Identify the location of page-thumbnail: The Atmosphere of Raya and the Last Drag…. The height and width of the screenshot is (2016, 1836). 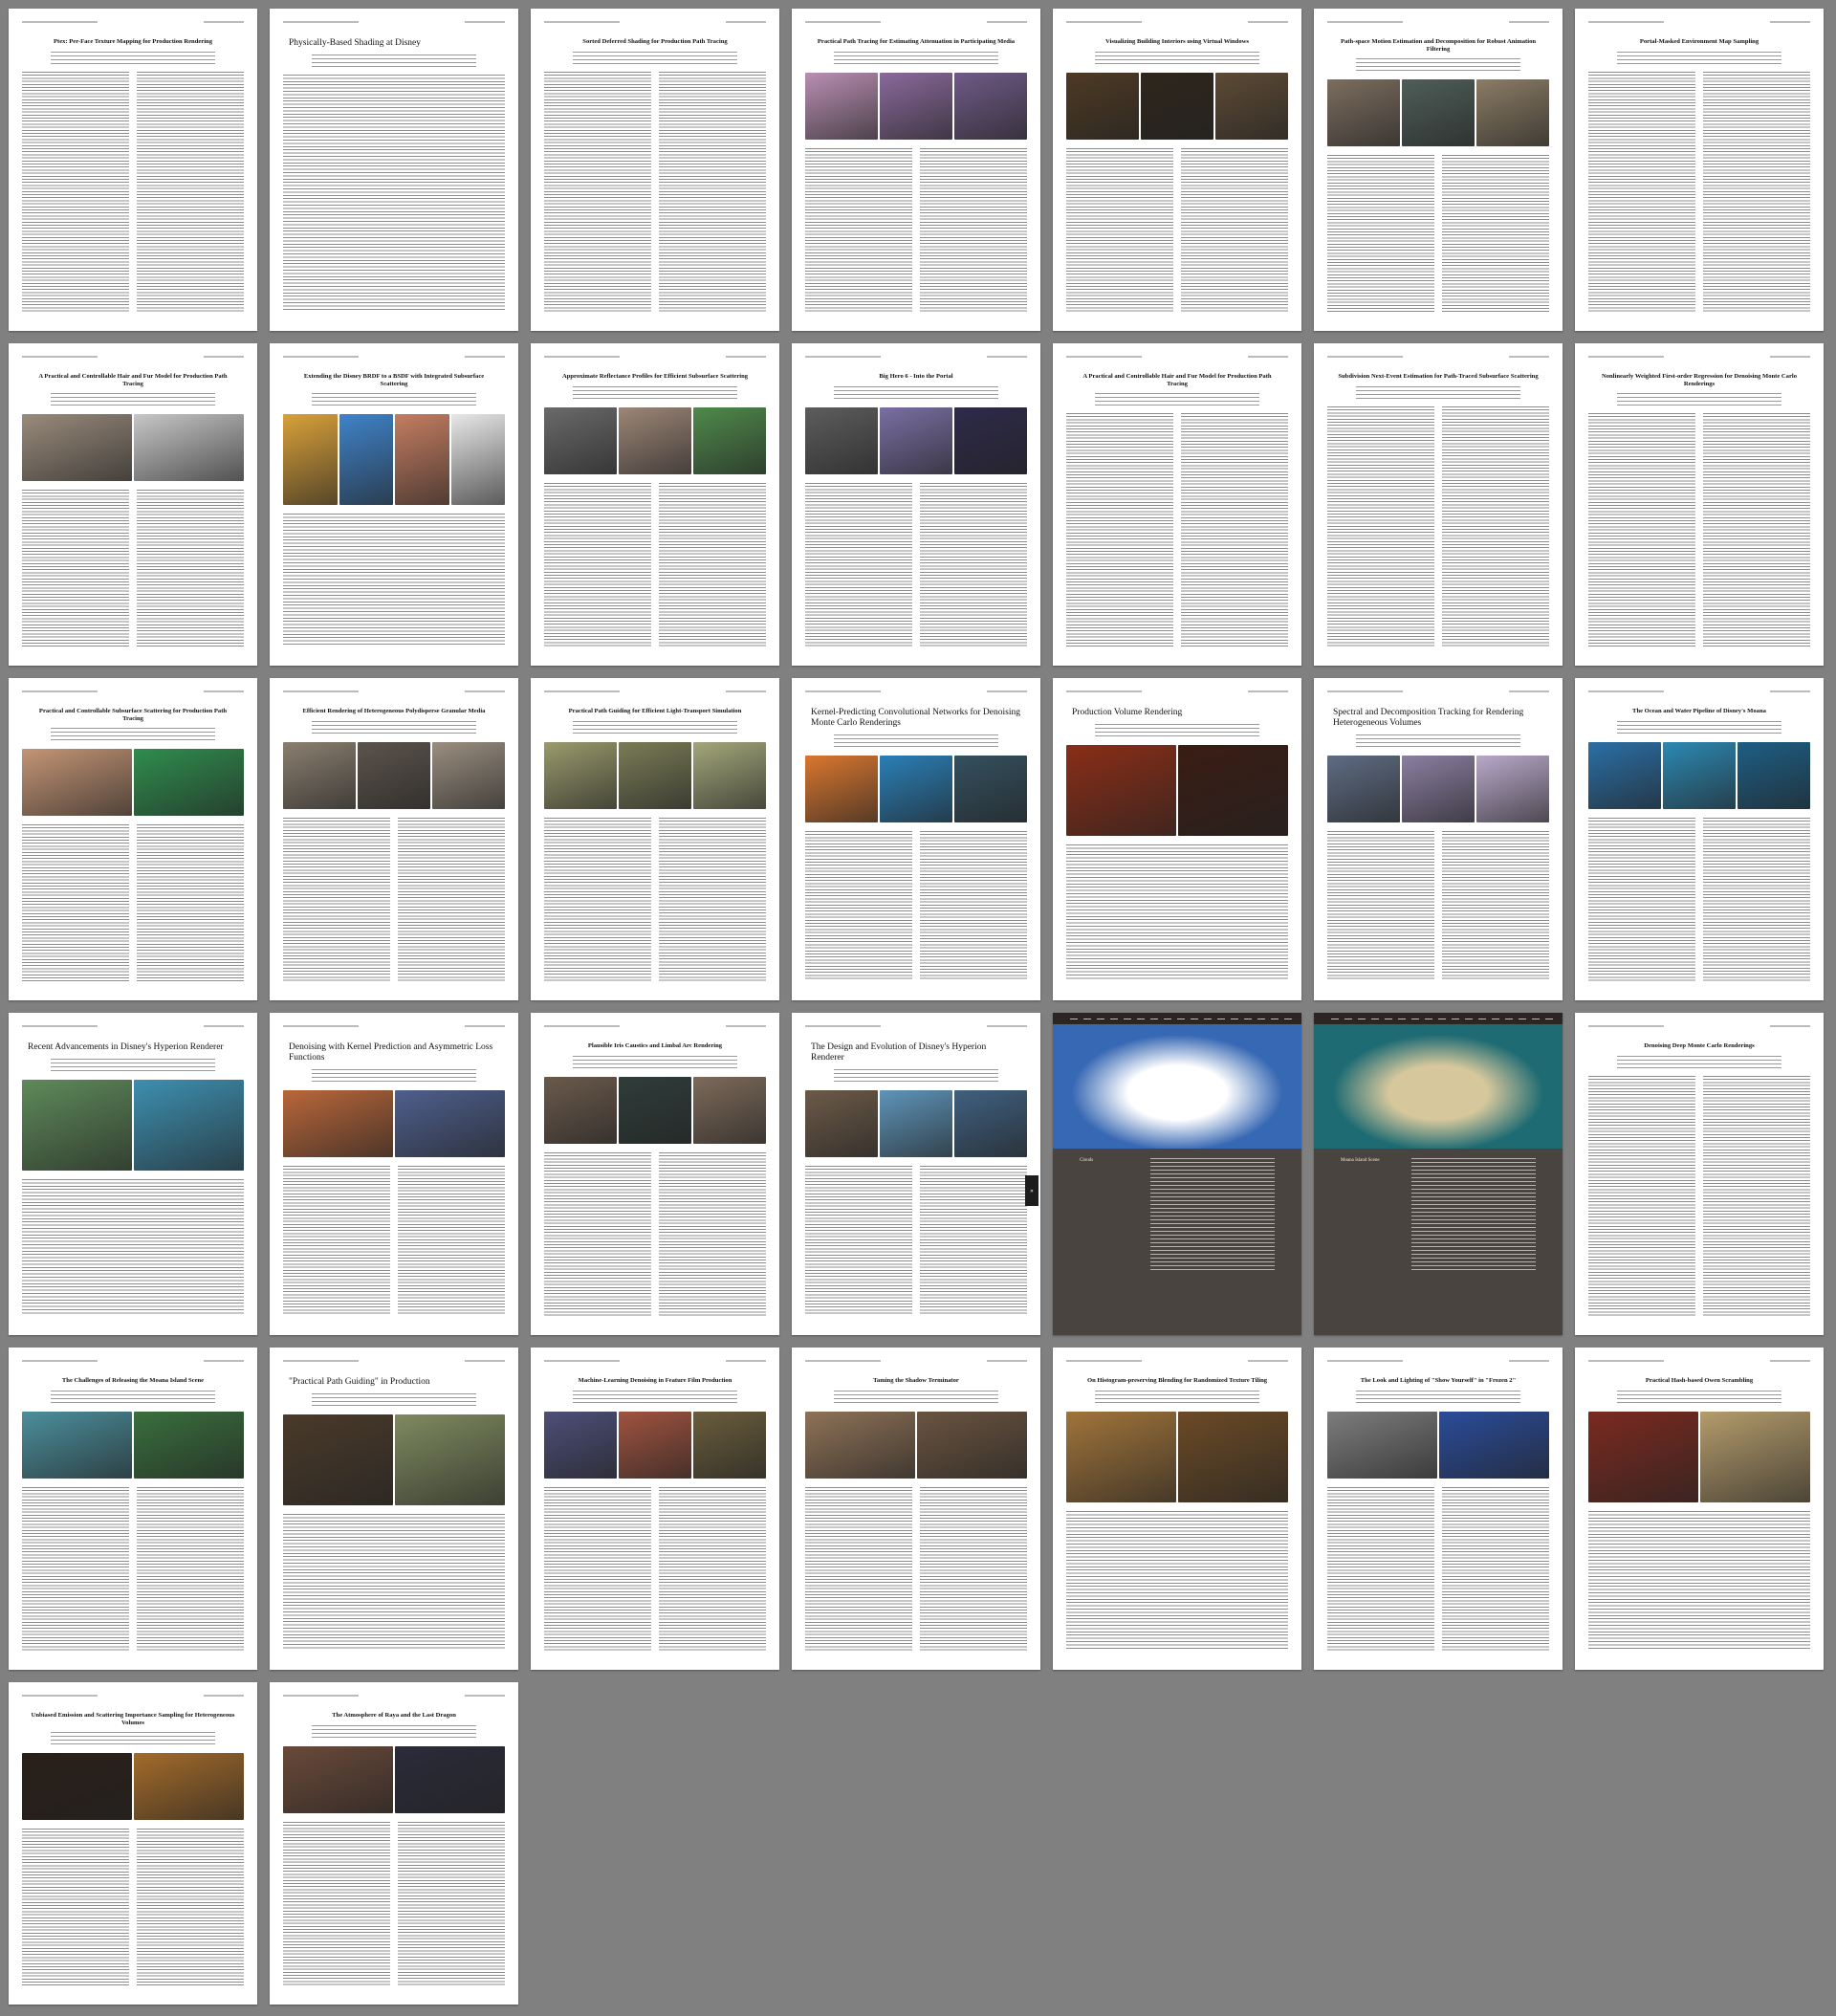
(394, 1843).